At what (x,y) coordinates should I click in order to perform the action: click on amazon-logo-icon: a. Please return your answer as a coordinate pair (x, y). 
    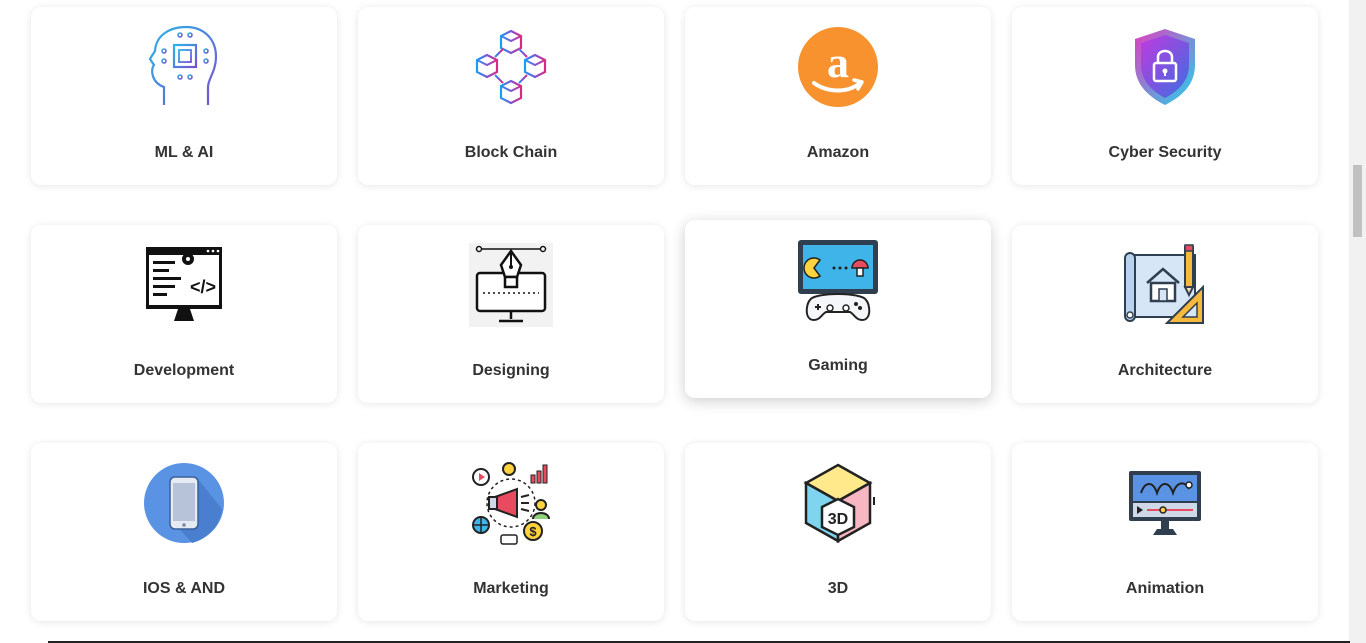
    Looking at the image, I should click on (838, 67).